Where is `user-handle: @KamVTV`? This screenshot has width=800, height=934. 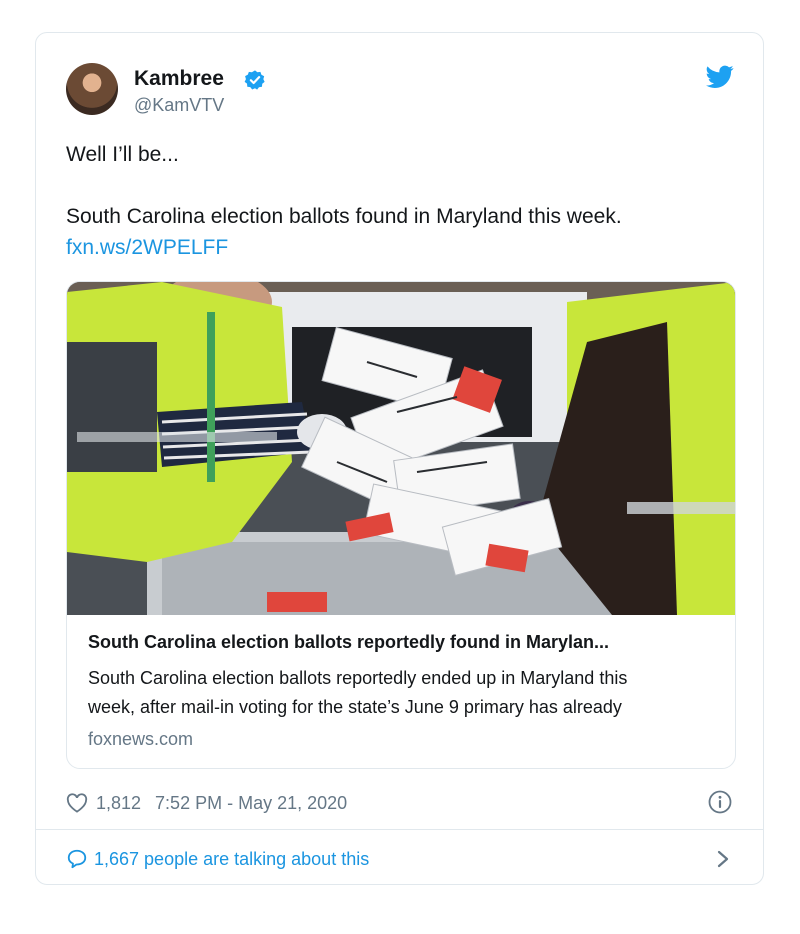
user-handle: @KamVTV is located at coordinates (179, 105).